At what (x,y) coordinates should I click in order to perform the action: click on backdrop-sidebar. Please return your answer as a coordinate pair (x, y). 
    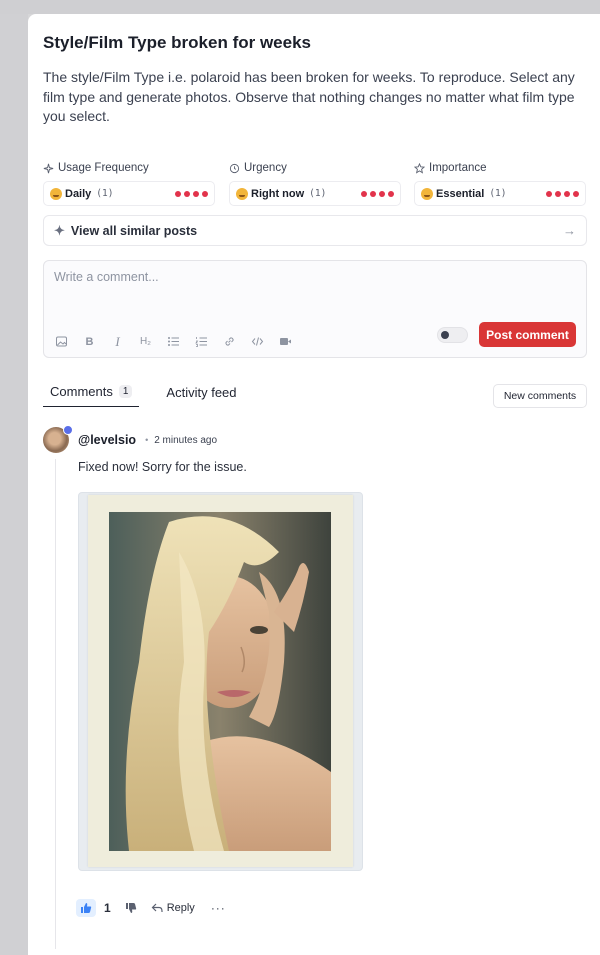
    Looking at the image, I should click on (14, 484).